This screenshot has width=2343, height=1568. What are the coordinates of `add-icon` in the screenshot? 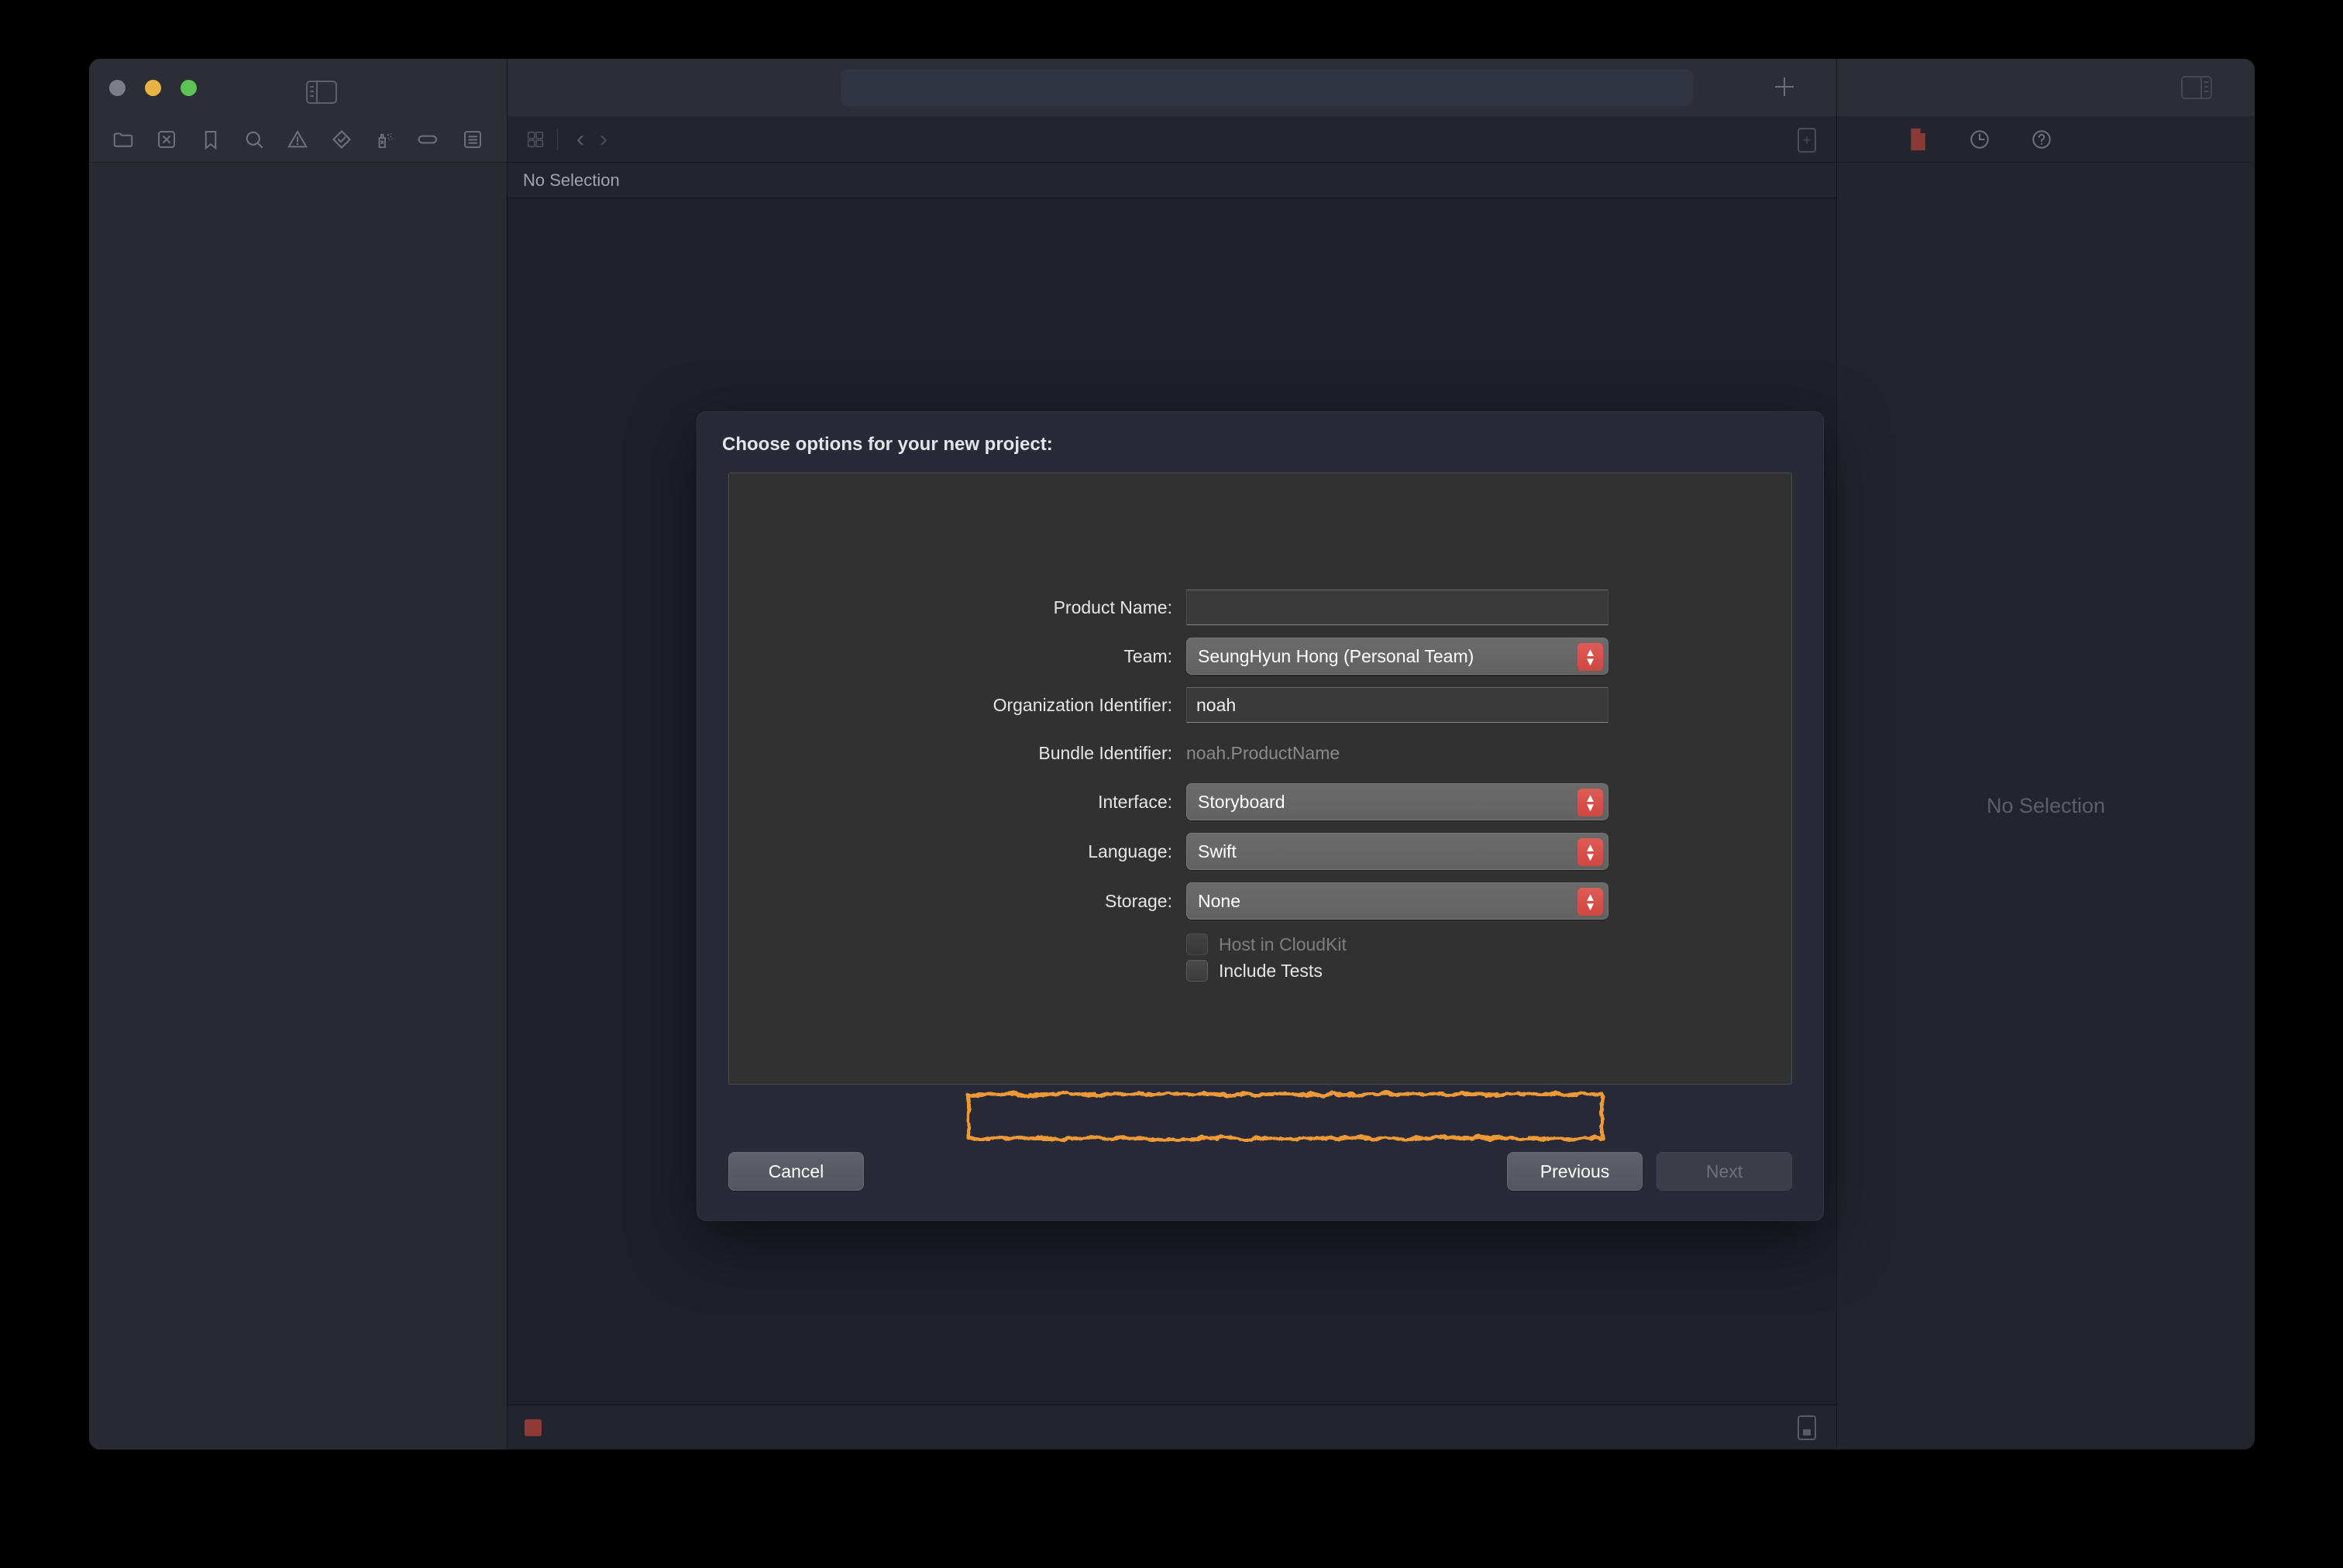 It's located at (1784, 86).